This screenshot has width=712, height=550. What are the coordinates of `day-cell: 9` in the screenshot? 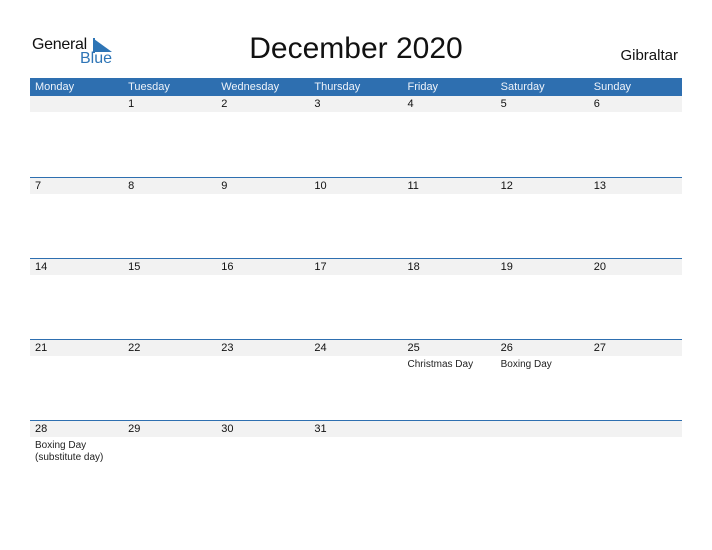 It's located at (262, 218).